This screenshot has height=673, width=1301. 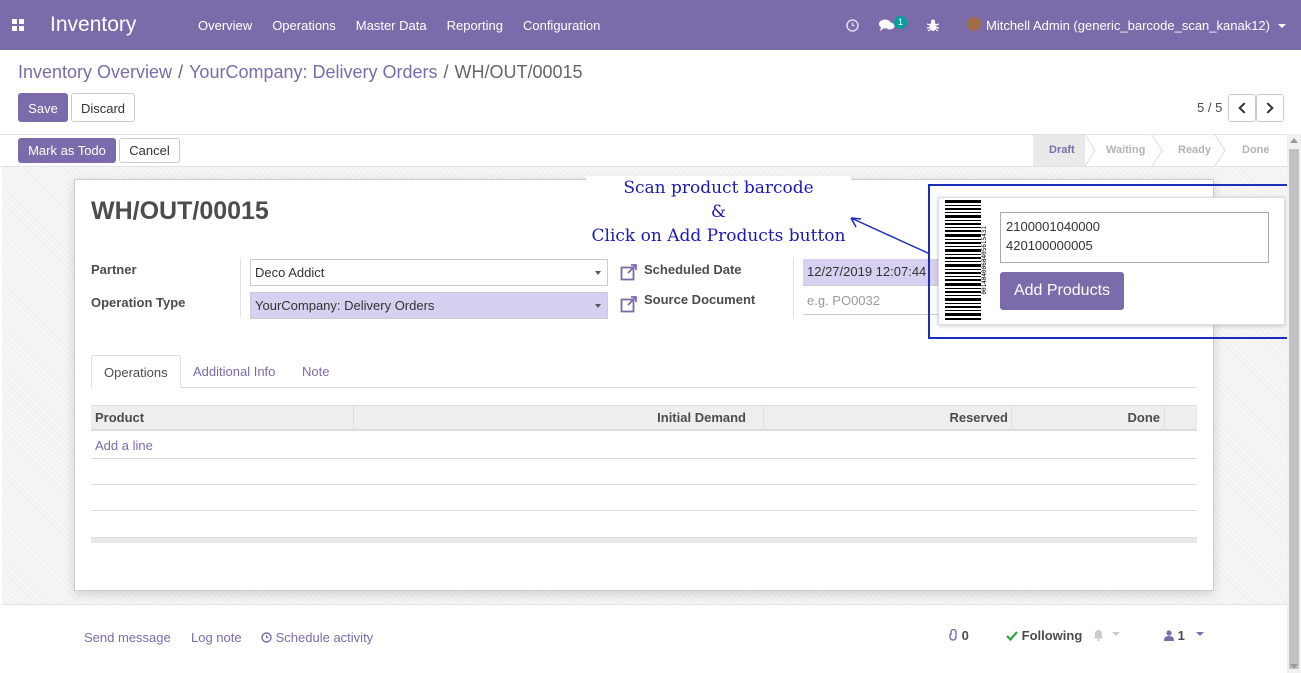 What do you see at coordinates (103, 107) in the screenshot?
I see `discard-button: Discard` at bounding box center [103, 107].